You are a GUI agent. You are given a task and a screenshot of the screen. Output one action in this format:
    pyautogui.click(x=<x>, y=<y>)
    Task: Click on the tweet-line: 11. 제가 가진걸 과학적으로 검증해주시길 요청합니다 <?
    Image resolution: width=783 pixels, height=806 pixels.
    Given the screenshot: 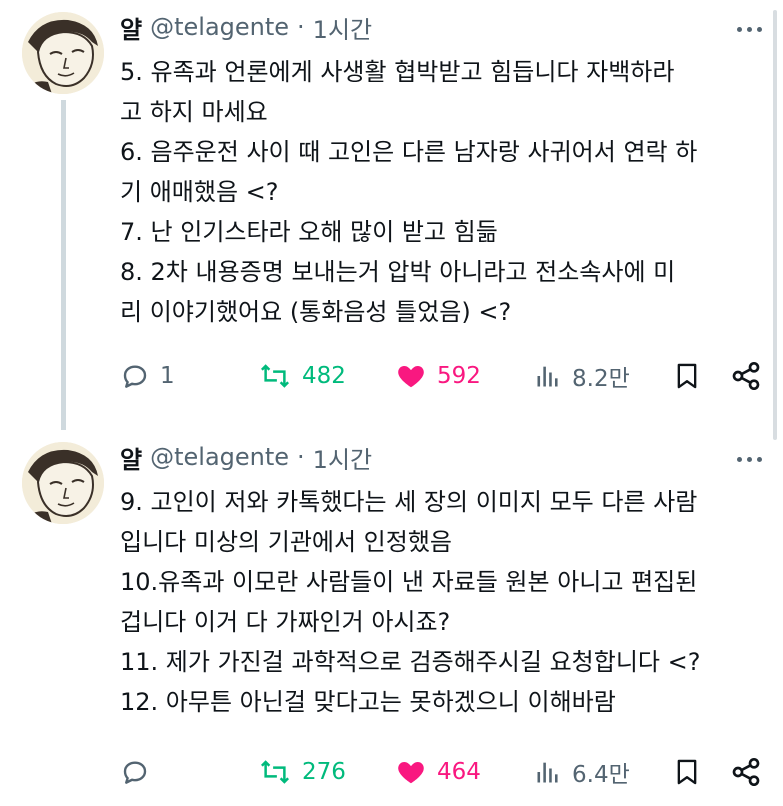 What is the action you would take?
    pyautogui.click(x=410, y=662)
    